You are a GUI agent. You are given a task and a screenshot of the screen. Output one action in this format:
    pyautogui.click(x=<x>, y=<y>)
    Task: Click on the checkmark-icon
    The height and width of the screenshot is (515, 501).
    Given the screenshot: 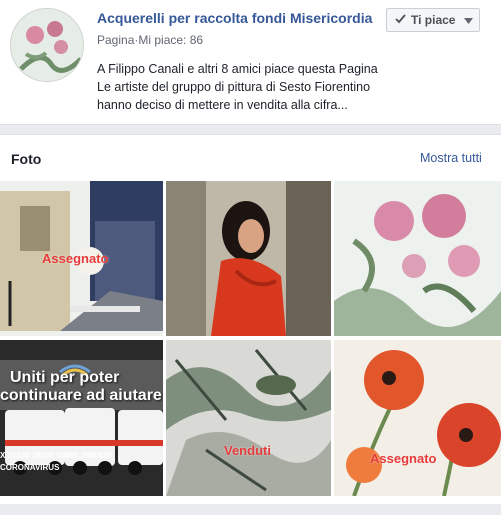 What is the action you would take?
    pyautogui.click(x=400, y=20)
    